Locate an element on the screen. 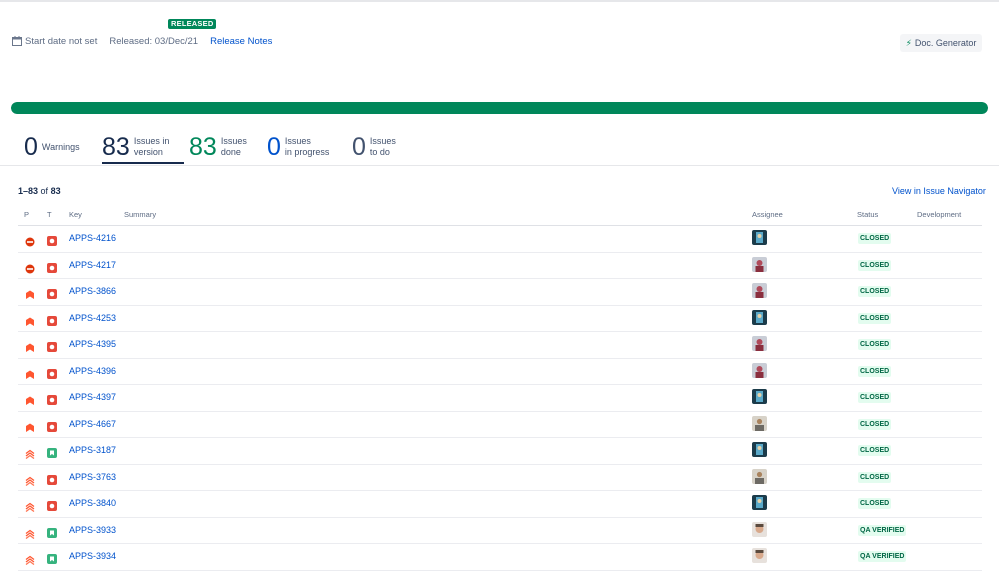 This screenshot has height=571, width=999. issue-navigator-link: View in Issue Navigator is located at coordinates (939, 191).